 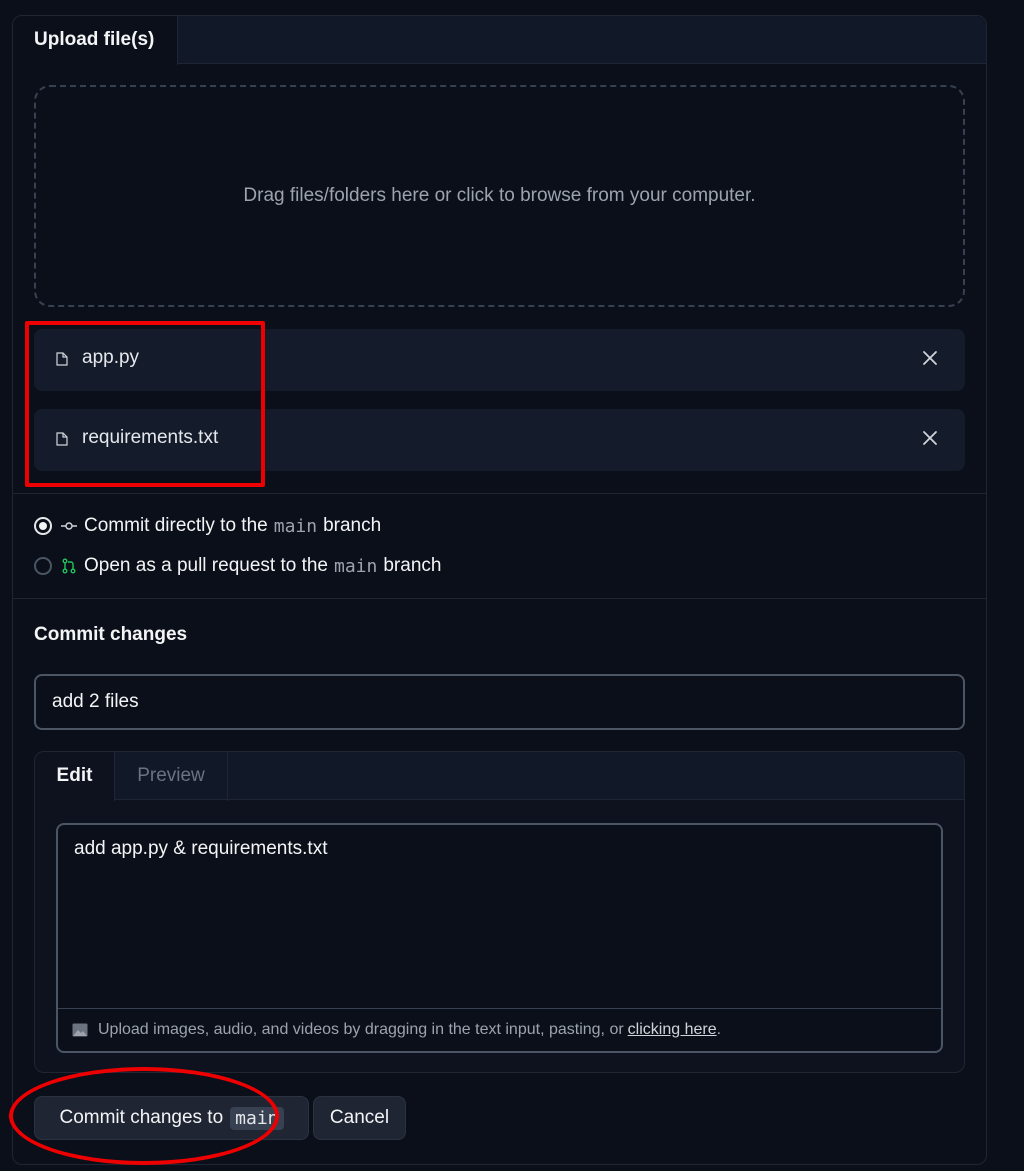 What do you see at coordinates (111, 357) in the screenshot?
I see `file-name: app.py` at bounding box center [111, 357].